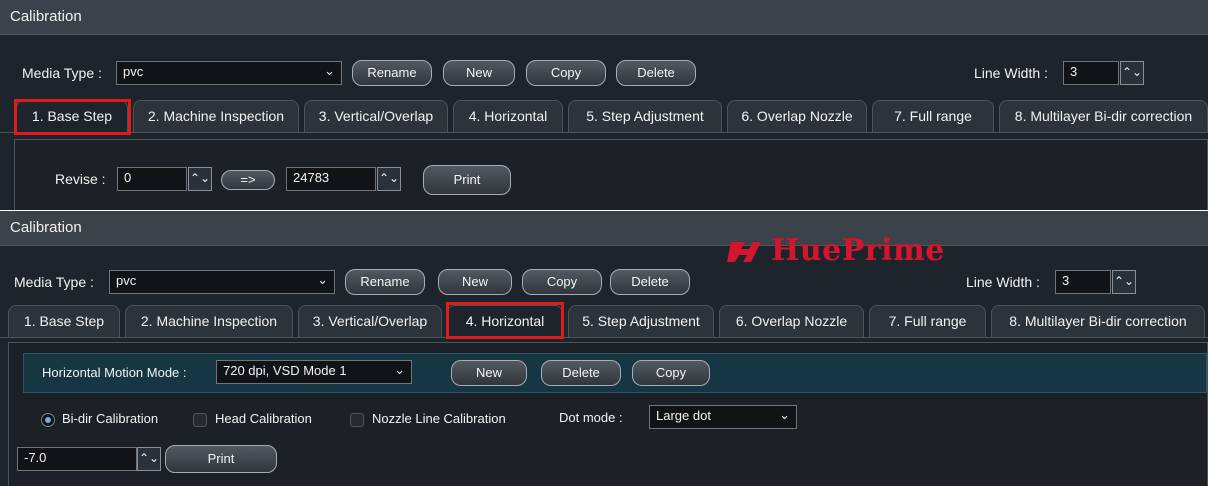 The height and width of the screenshot is (486, 1208). Describe the element at coordinates (77, 459) in the screenshot. I see `offset-input: -7.0` at that location.